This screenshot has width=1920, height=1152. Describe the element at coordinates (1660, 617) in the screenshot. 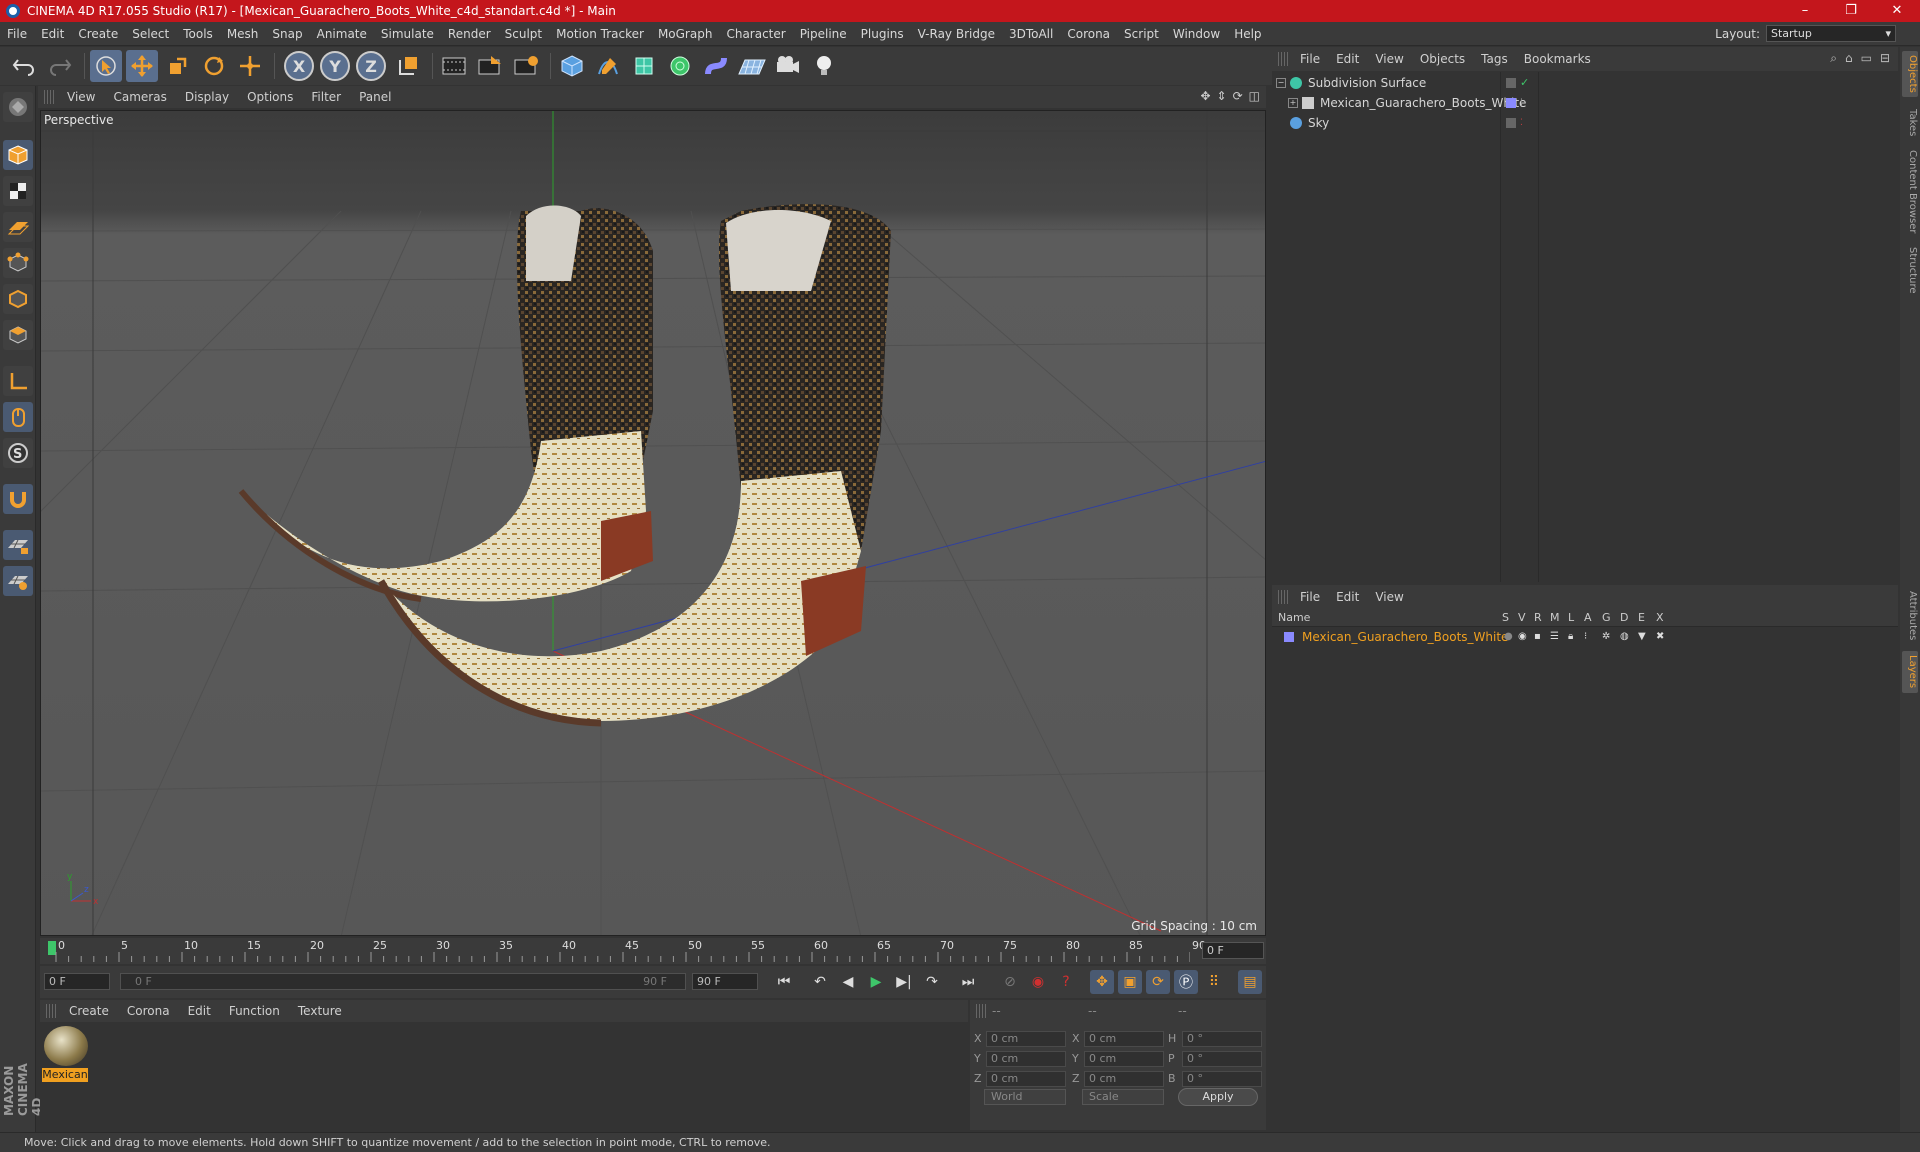

I see `col-xref: X` at that location.